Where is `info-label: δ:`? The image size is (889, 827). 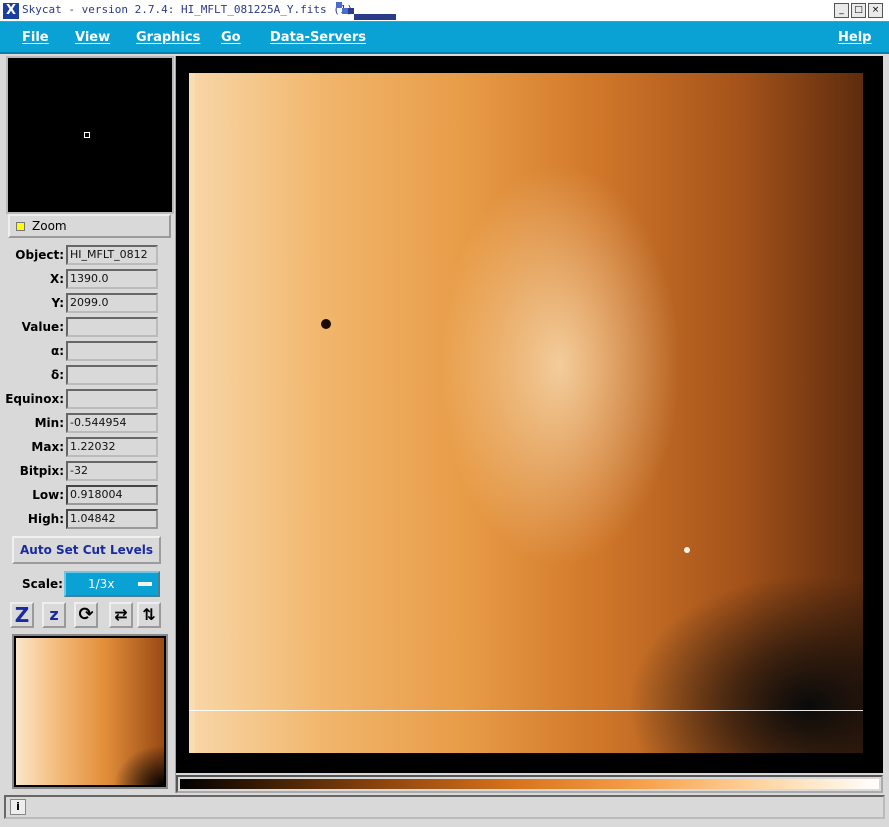
info-label: δ: is located at coordinates (57, 375).